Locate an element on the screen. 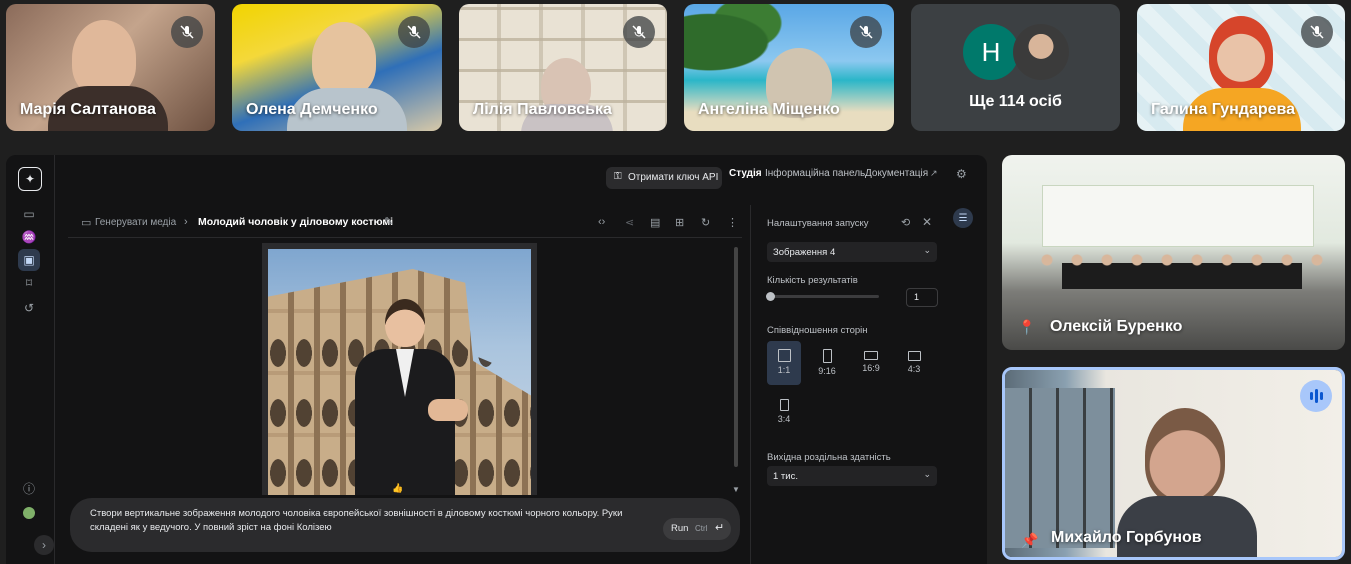 Image resolution: width=1351 pixels, height=564 pixels. people-row is located at coordinates (1182, 260).